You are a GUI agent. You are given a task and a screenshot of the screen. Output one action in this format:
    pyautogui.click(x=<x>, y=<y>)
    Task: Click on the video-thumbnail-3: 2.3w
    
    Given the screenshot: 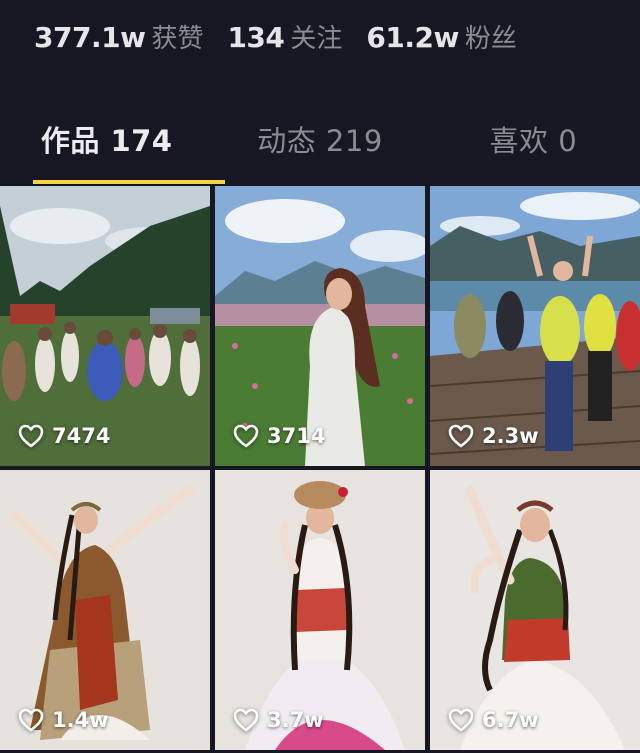 What is the action you would take?
    pyautogui.click(x=535, y=326)
    